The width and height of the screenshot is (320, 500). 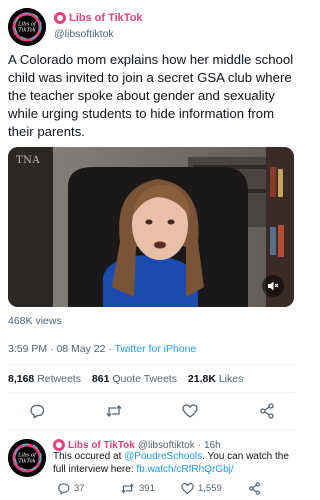 I want to click on share-button, so click(x=267, y=411).